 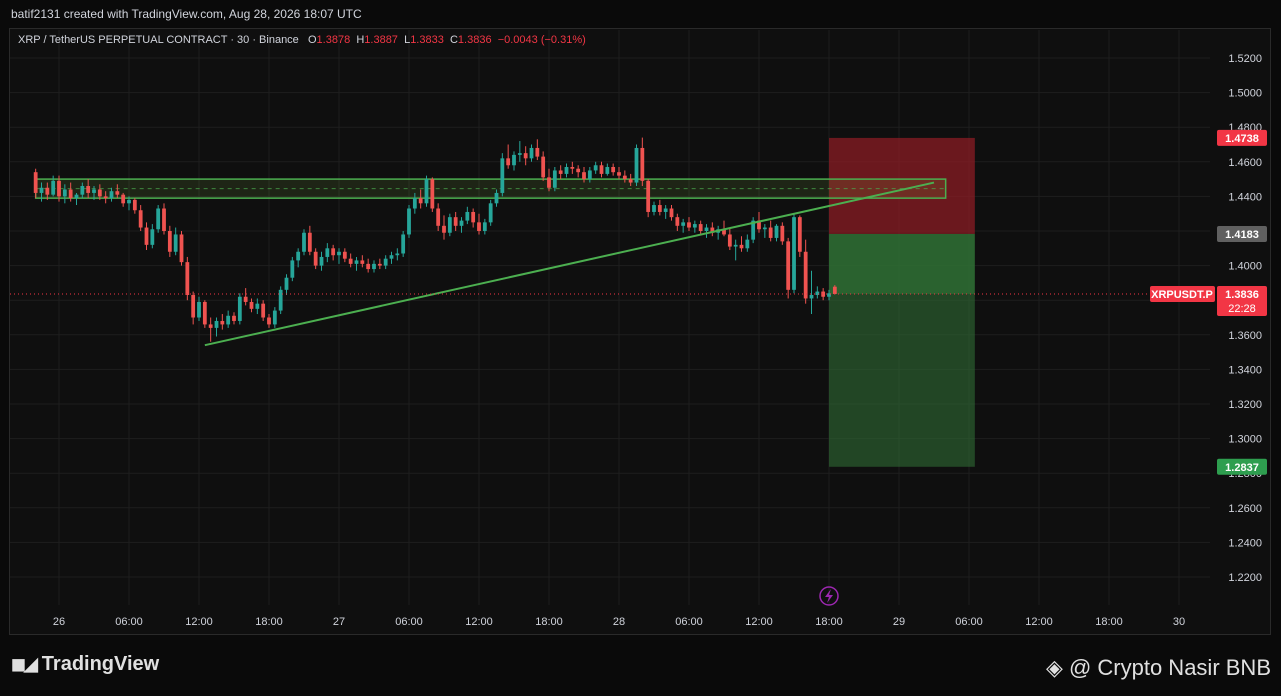 I want to click on x-tick-label: 30, so click(x=1179, y=622).